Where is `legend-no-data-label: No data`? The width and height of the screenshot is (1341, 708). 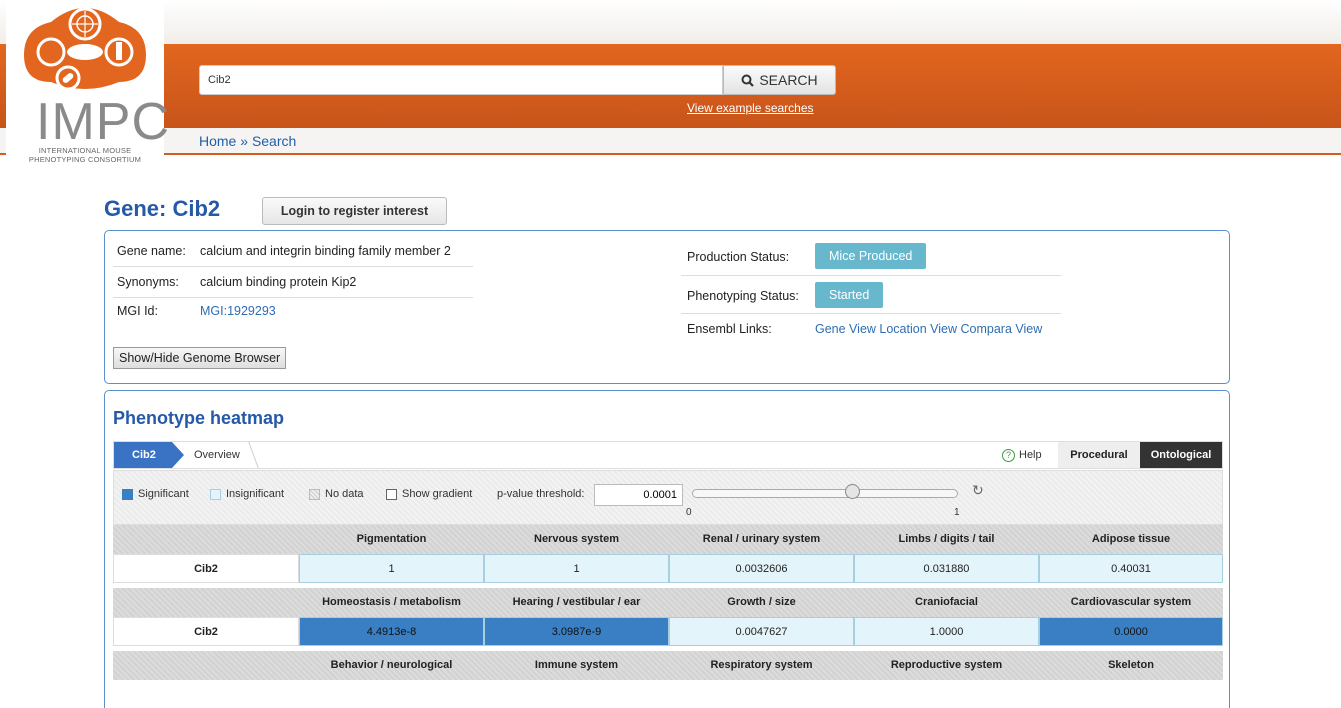
legend-no-data-label: No data is located at coordinates (344, 494).